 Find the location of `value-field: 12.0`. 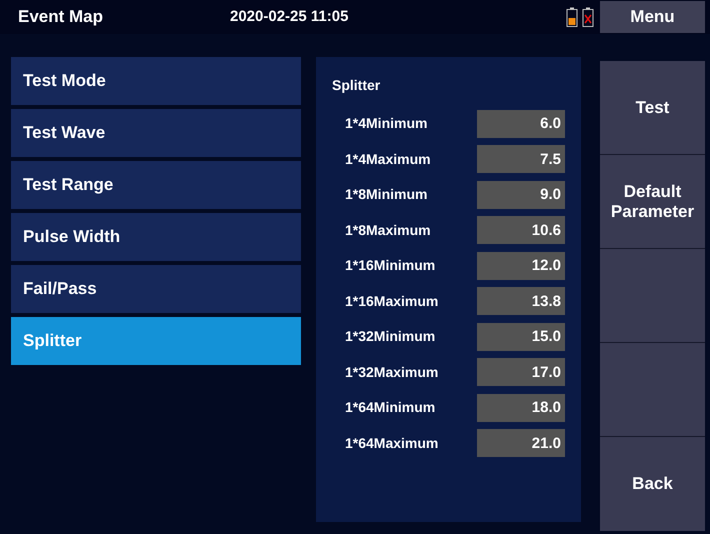

value-field: 12.0 is located at coordinates (521, 266).